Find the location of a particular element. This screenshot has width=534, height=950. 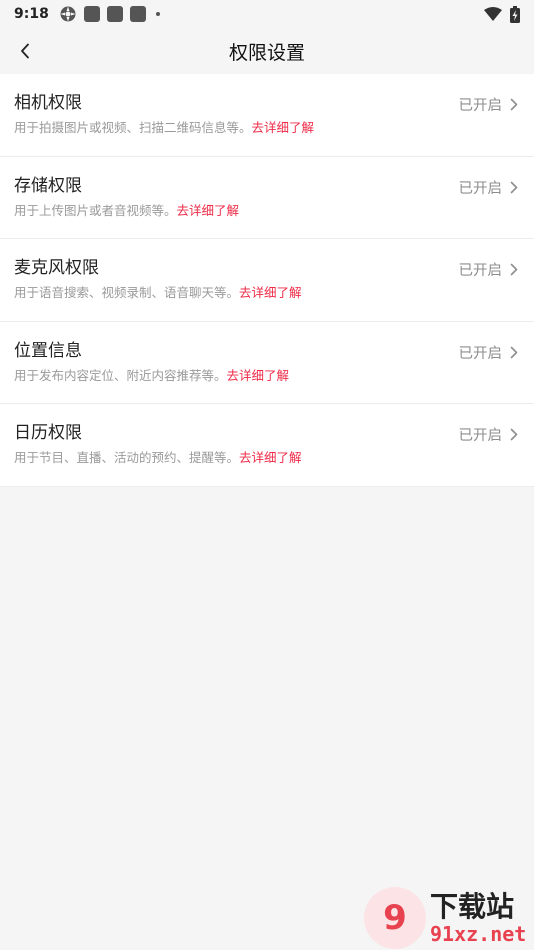

permission-desc: 用于发布内容定位、附近内容推荐等。去详细了解 is located at coordinates (267, 376).